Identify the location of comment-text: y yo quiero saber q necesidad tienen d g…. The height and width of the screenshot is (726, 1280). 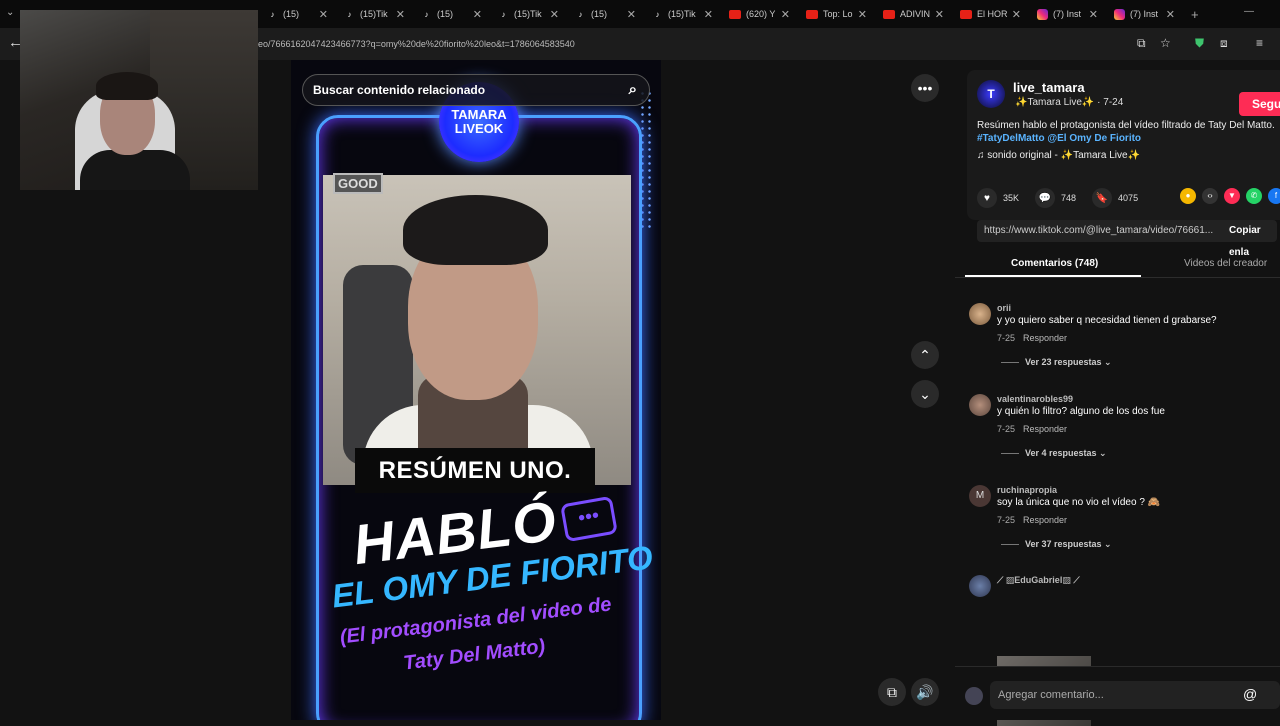
(1107, 320).